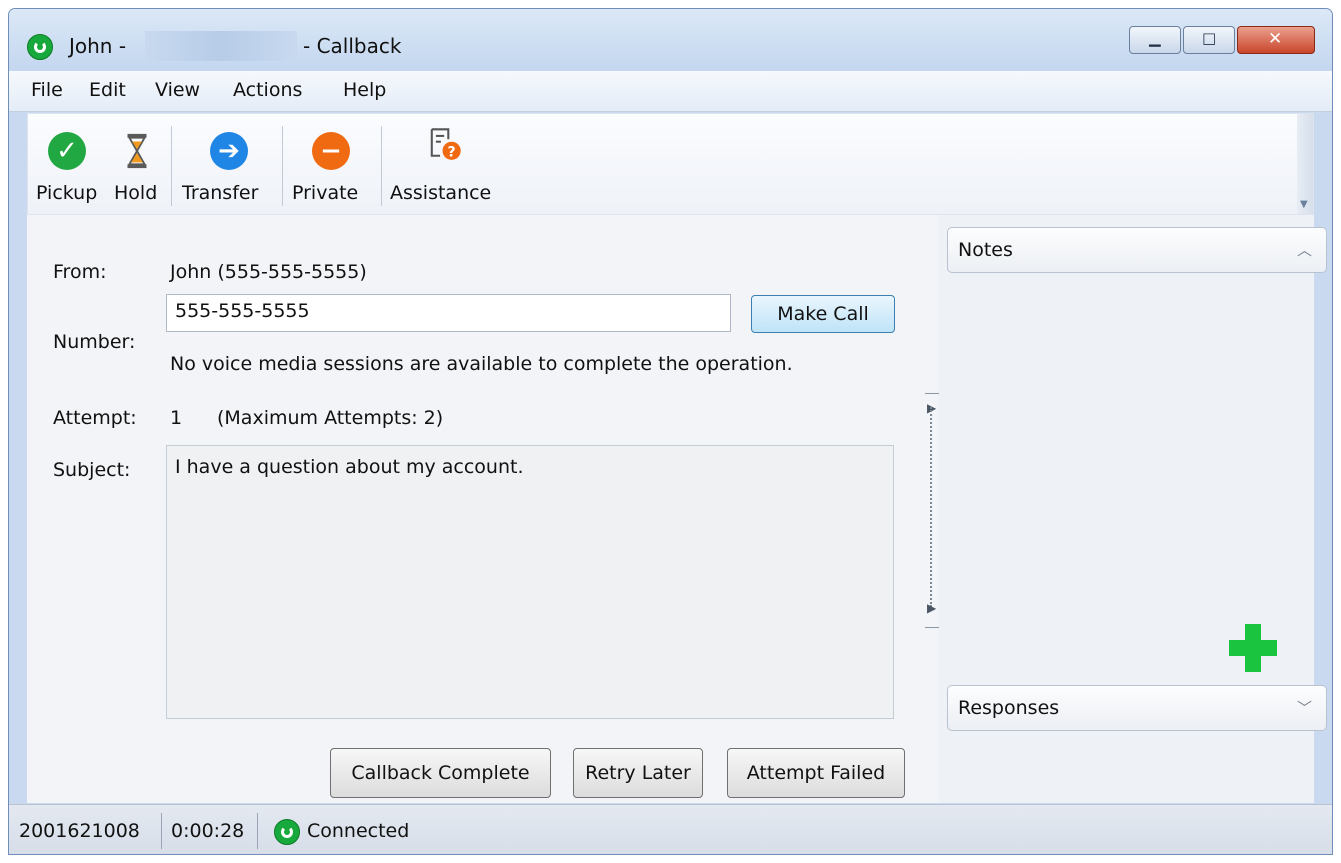 The height and width of the screenshot is (863, 1341). I want to click on transfer-label: Transfer, so click(220, 193).